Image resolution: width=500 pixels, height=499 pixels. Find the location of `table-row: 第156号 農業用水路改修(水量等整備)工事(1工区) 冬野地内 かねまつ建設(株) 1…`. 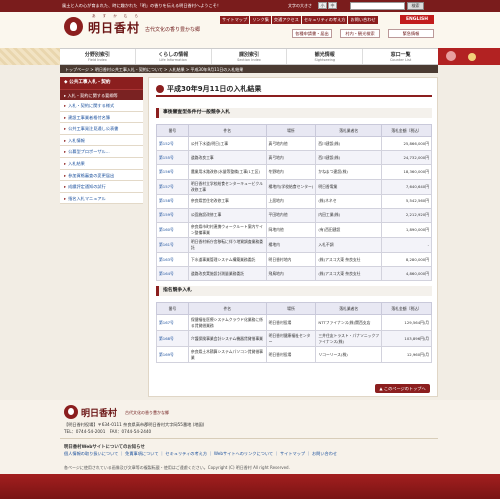

table-row: 第156号 農業用水路改修(水量等整備)工事(1工区) 冬野地内 かねまつ建設(株) 1… is located at coordinates (294, 172).